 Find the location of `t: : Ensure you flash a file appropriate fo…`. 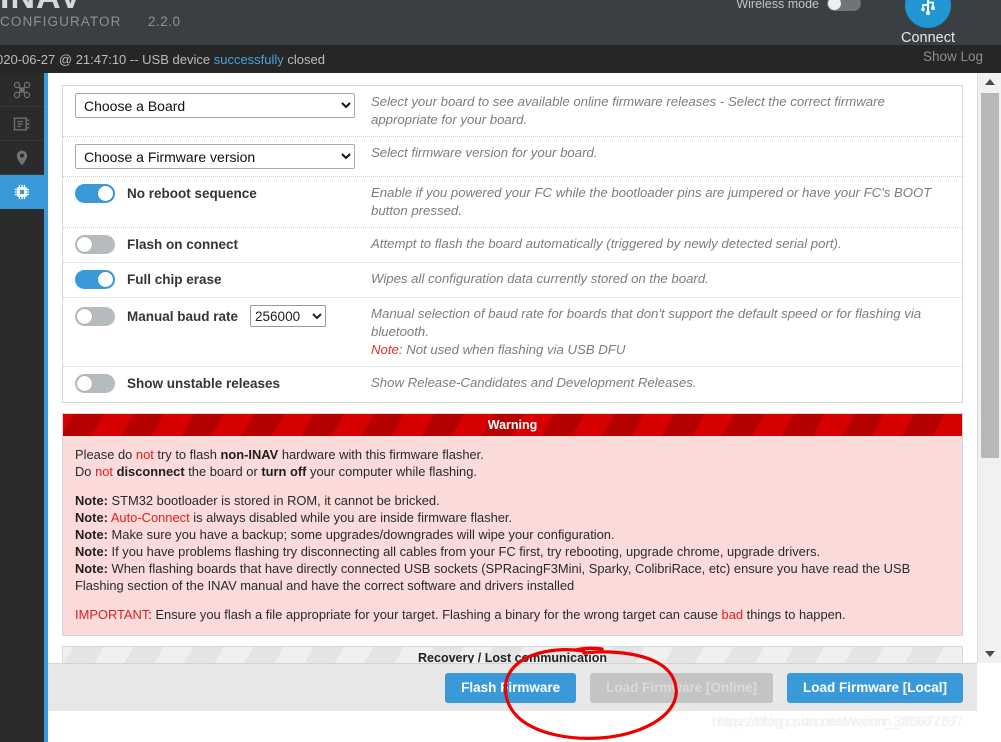

t: : Ensure you flash a file appropriate fo… is located at coordinates (435, 614).